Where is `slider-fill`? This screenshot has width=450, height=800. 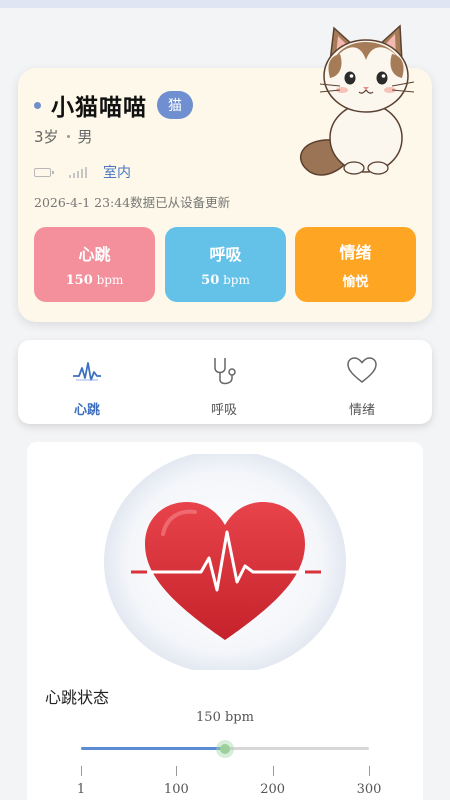 slider-fill is located at coordinates (153, 748).